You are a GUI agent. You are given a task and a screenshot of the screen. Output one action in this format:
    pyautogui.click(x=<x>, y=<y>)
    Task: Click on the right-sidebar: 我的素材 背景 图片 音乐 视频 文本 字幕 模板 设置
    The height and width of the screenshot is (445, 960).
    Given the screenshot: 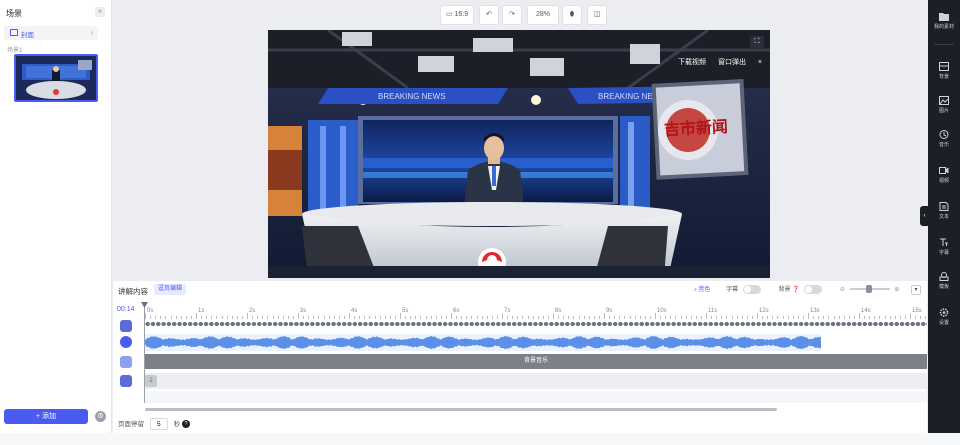 What is the action you would take?
    pyautogui.click(x=944, y=216)
    